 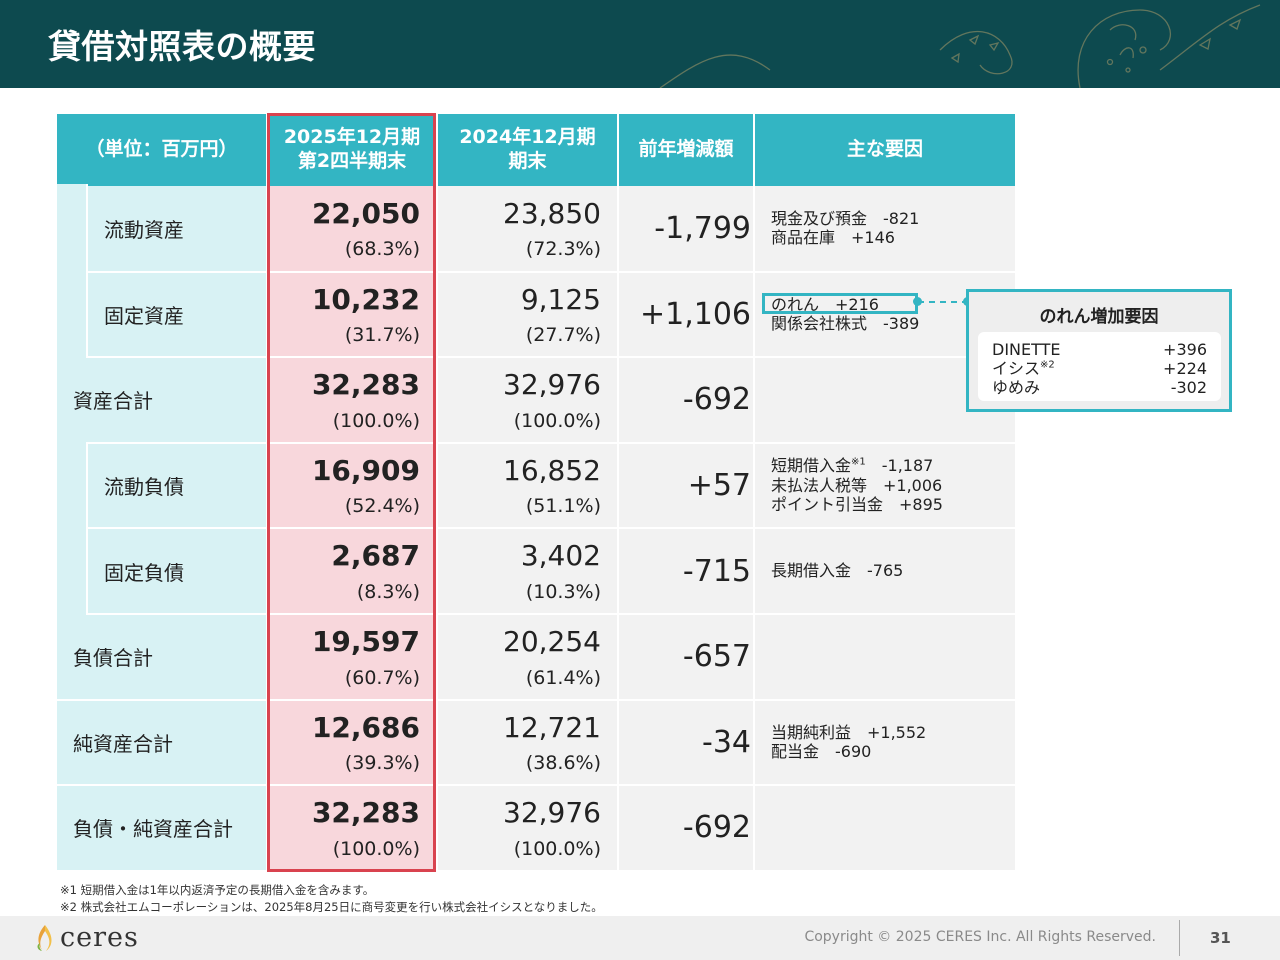 I want to click on current-value-ratio: (31.7%), so click(x=382, y=335).